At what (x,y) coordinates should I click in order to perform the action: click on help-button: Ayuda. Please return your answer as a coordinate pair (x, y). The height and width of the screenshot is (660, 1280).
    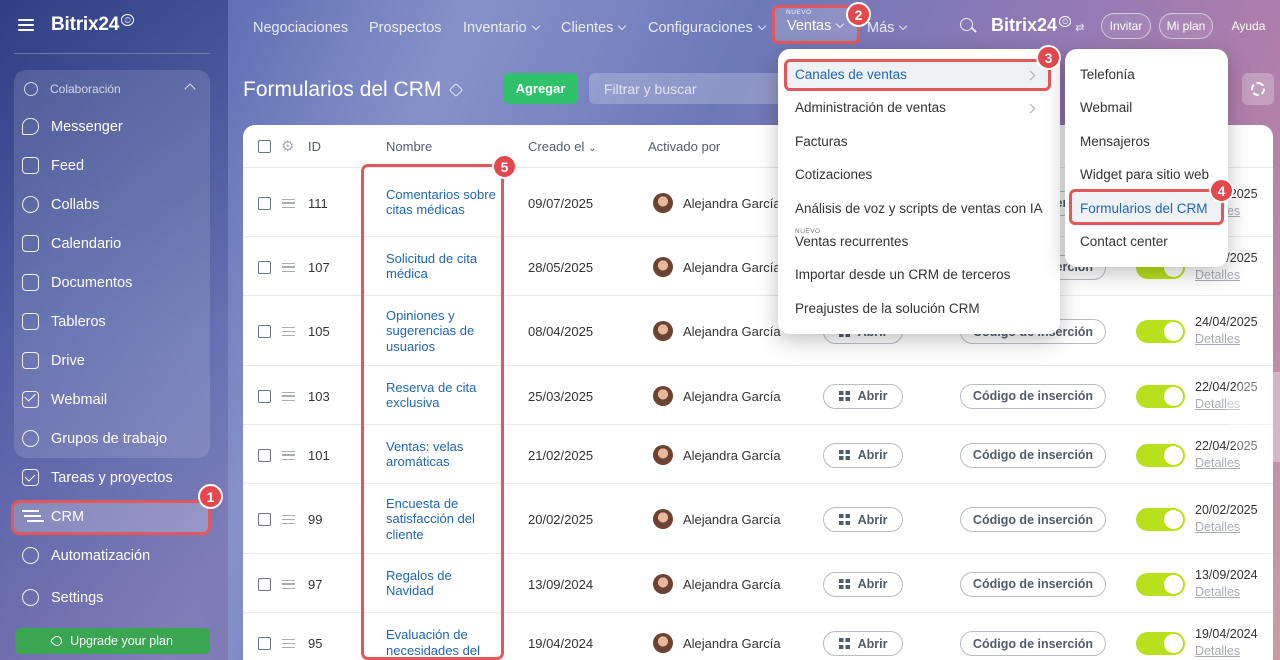
    Looking at the image, I should click on (1248, 26).